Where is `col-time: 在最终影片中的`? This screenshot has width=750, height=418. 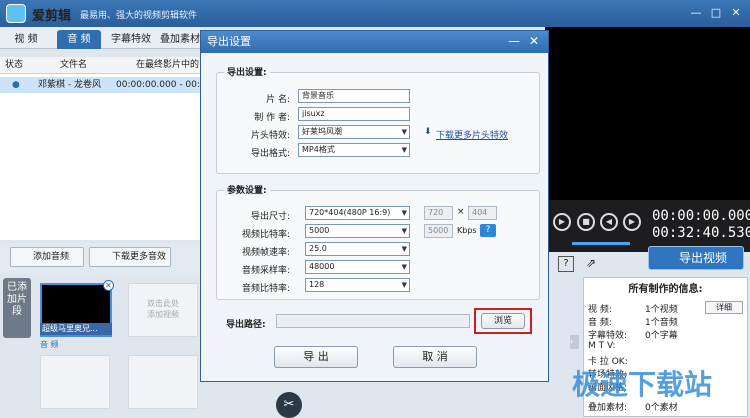
col-time: 在最终影片中的 is located at coordinates (168, 65).